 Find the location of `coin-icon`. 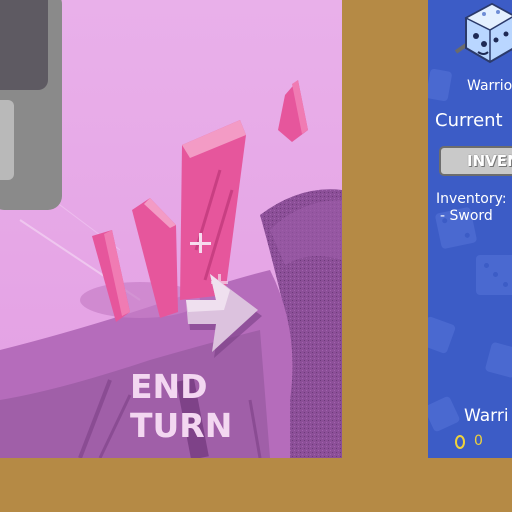

coin-icon is located at coordinates (460, 442).